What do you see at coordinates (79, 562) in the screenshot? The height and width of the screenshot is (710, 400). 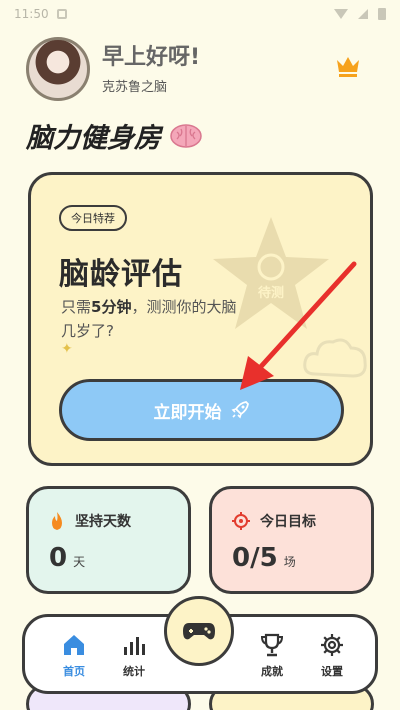 I see `streak-unit: 天` at bounding box center [79, 562].